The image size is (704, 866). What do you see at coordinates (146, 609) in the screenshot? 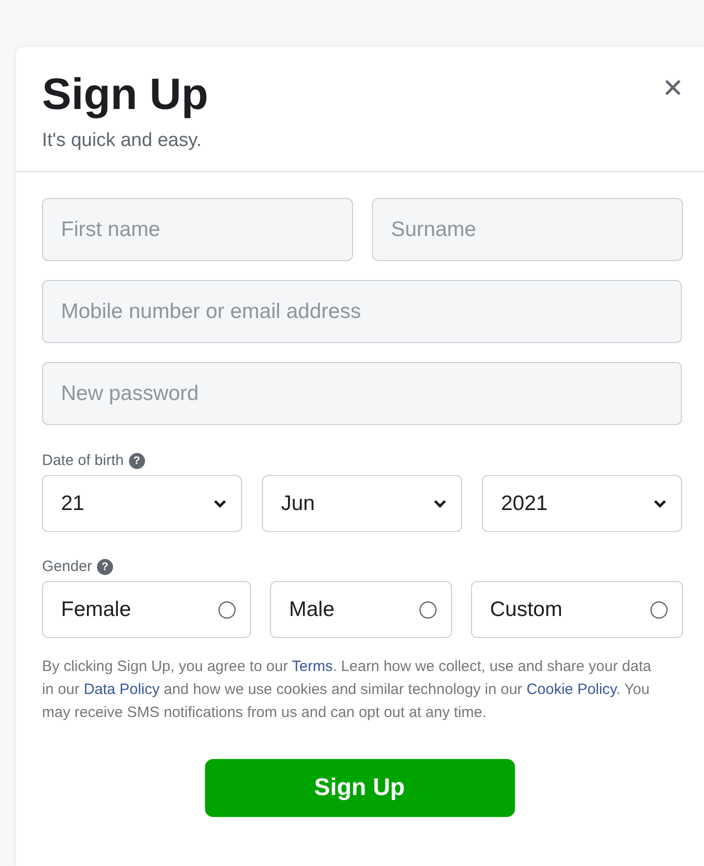
I see `gender-option: Female` at bounding box center [146, 609].